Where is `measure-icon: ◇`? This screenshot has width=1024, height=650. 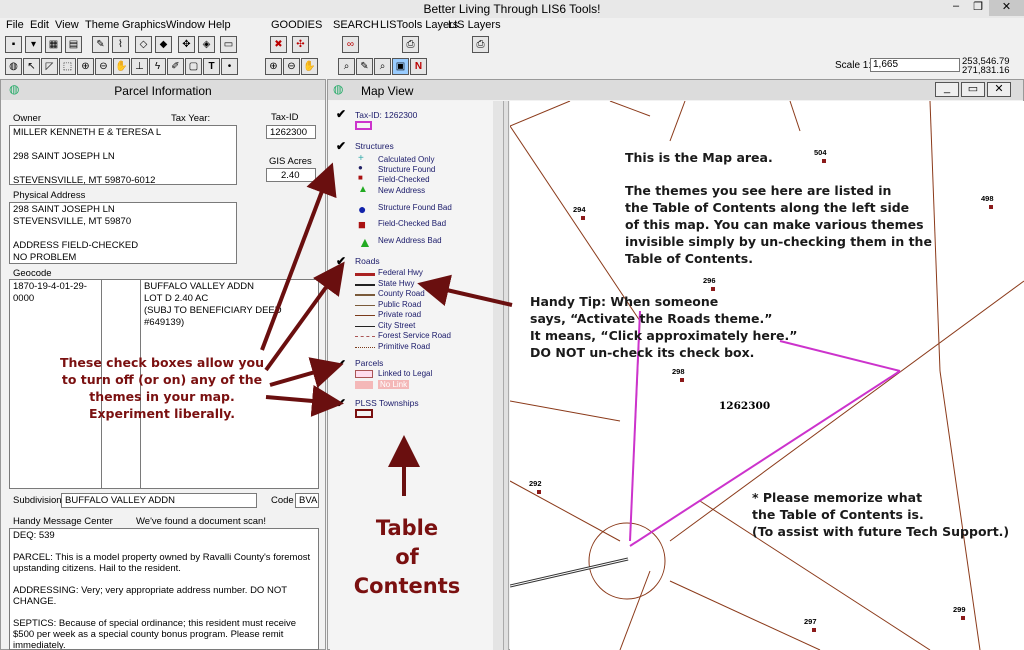
measure-icon: ◇ is located at coordinates (143, 44).